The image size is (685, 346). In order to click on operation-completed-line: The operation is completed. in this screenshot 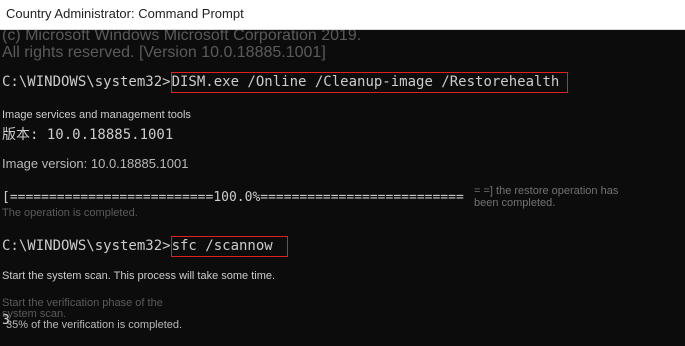, I will do `click(70, 213)`.